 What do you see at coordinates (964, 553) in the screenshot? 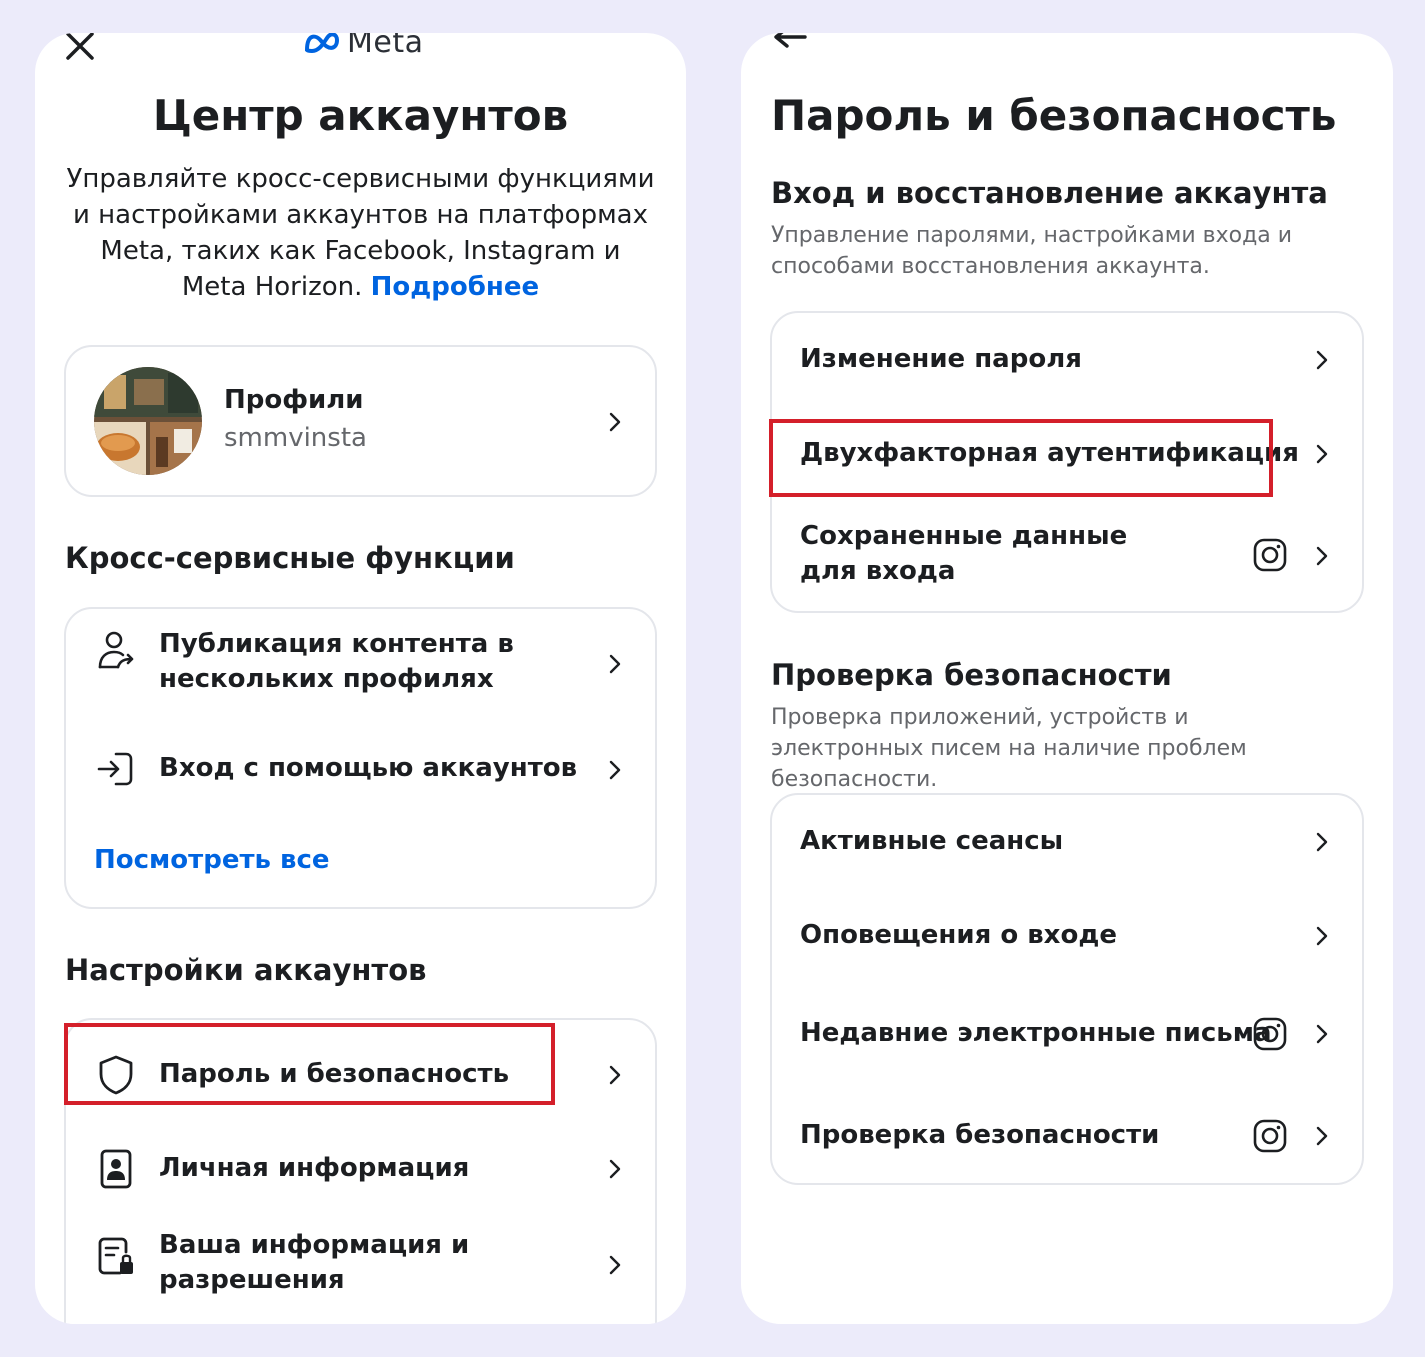
I see `item-label: Сохраненные данные для входа` at bounding box center [964, 553].